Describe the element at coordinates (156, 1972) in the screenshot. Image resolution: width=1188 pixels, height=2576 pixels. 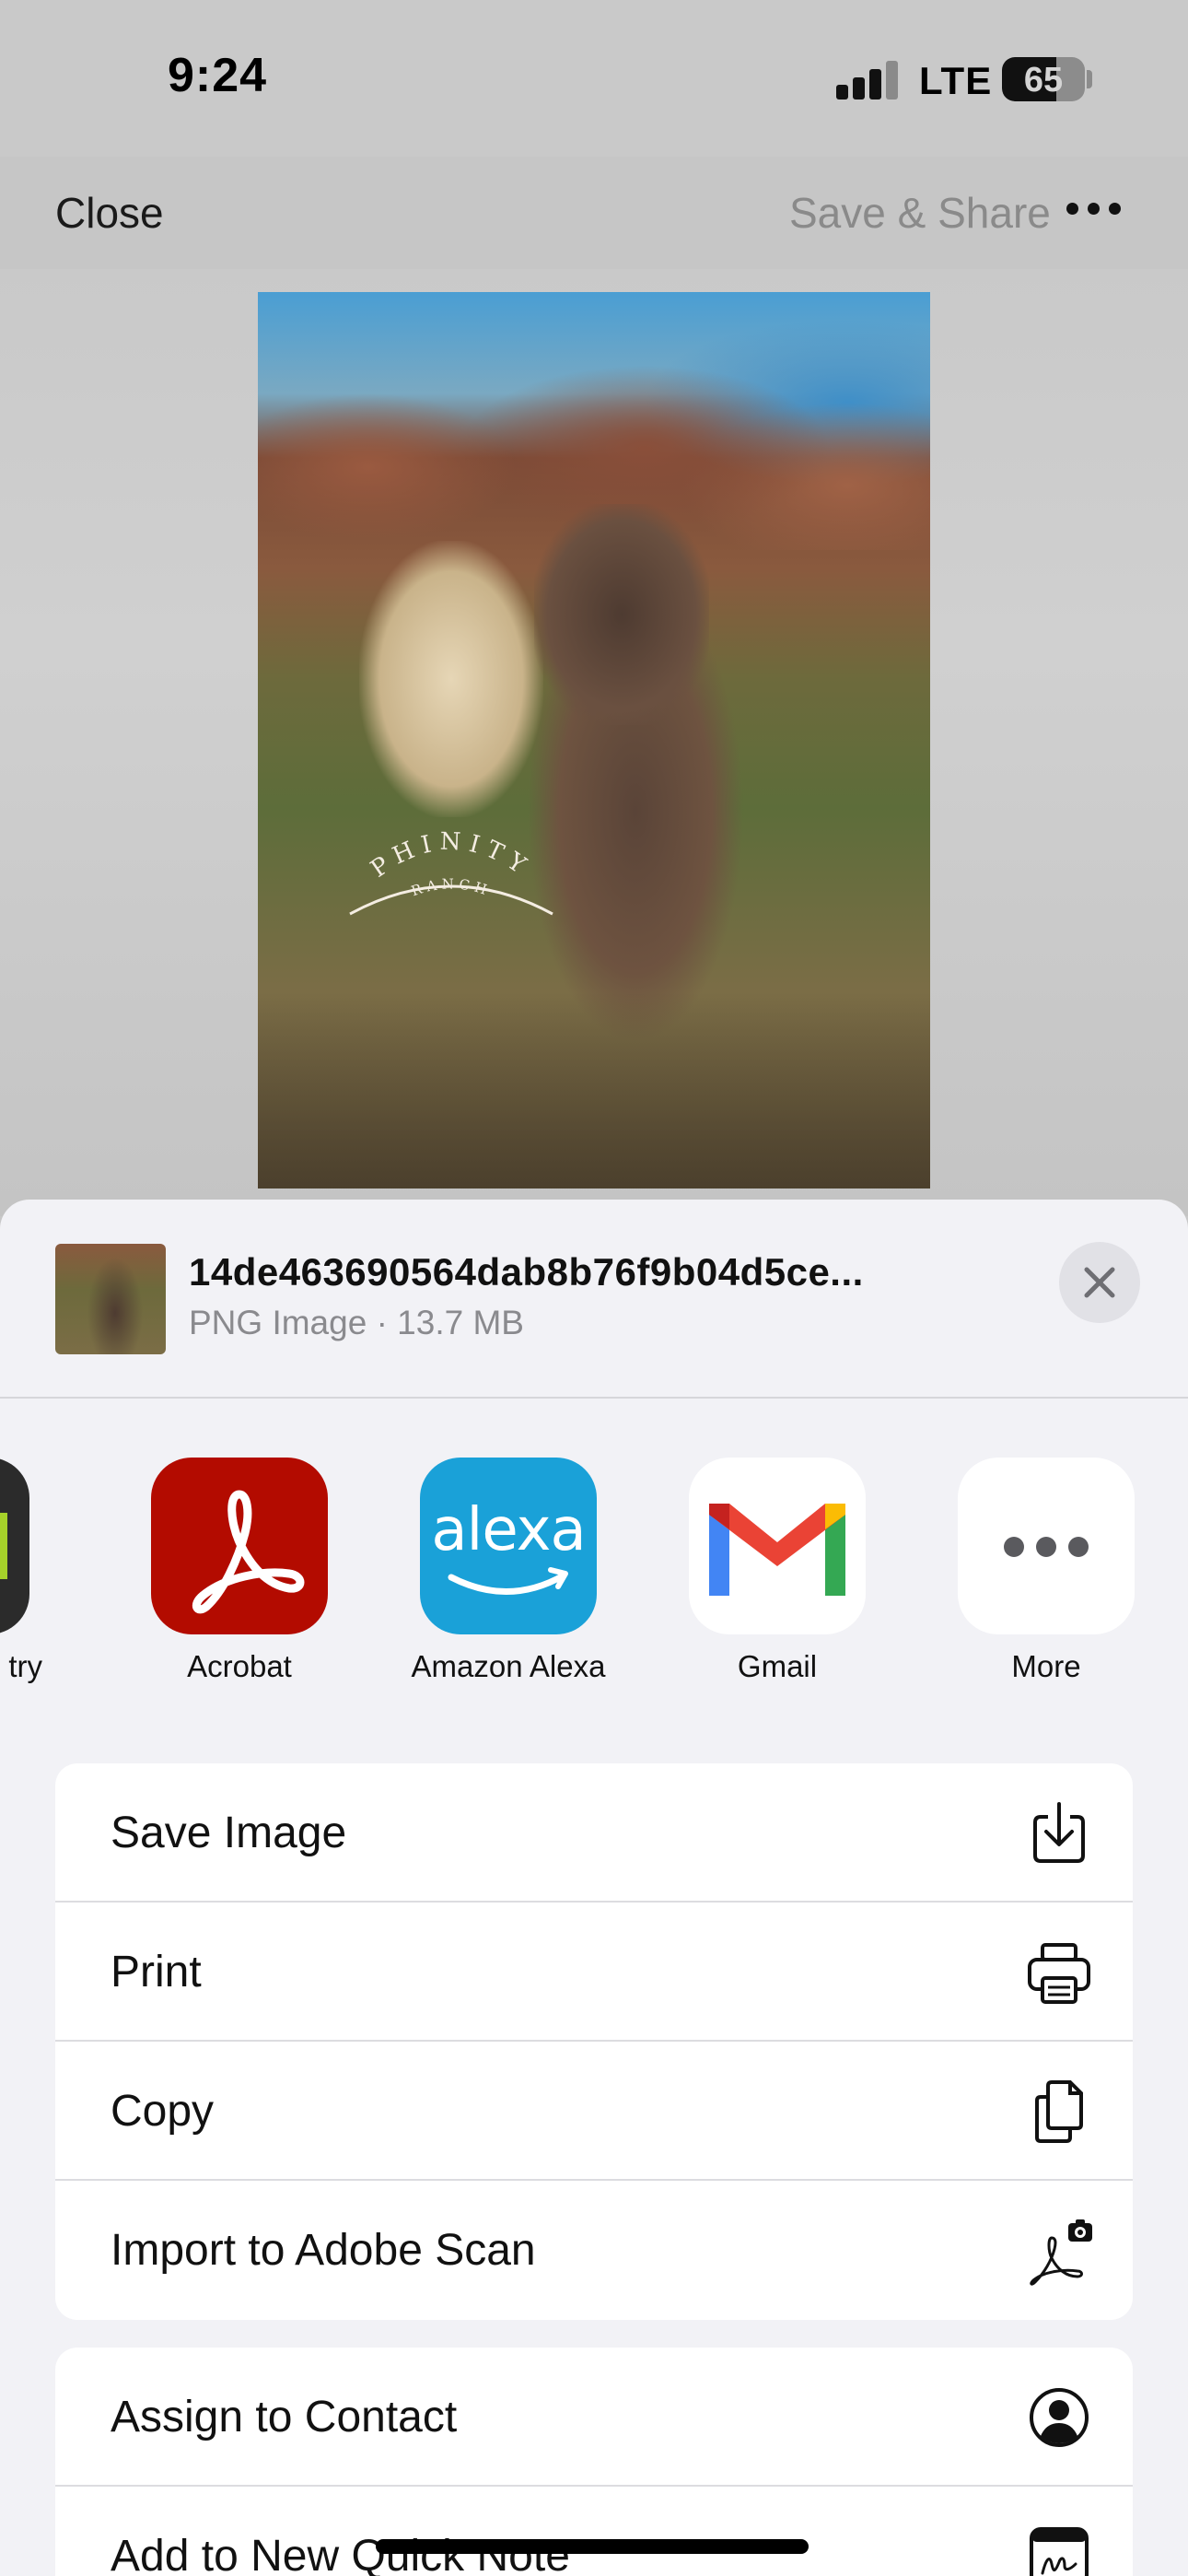
I see `action-label: Print` at that location.